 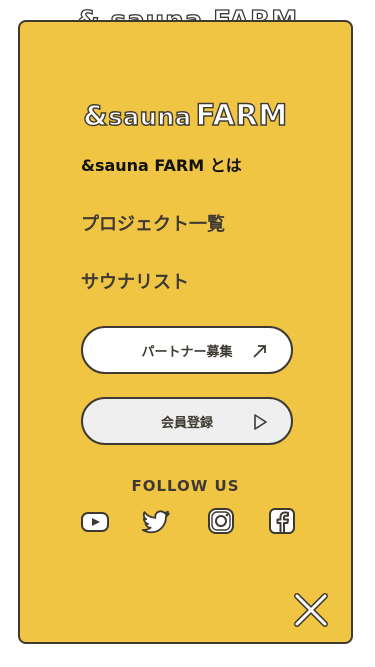 I want to click on logo-amp: &, so click(x=96, y=115).